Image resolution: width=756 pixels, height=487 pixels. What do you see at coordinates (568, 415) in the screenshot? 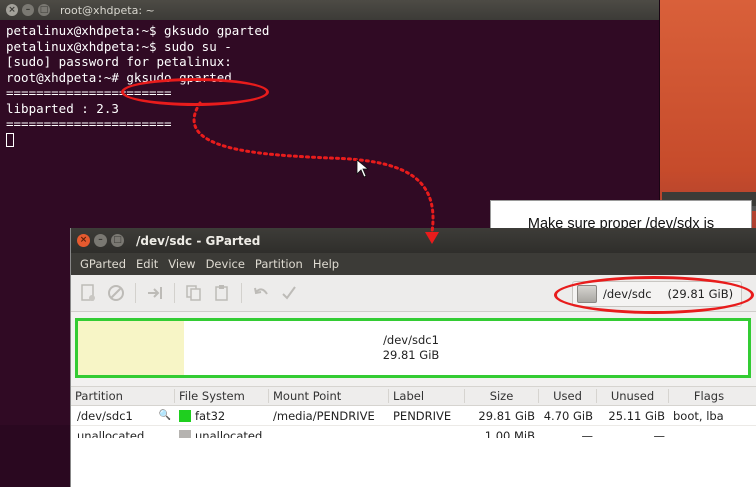
I see `cell-used: 4.70 GiB` at bounding box center [568, 415].